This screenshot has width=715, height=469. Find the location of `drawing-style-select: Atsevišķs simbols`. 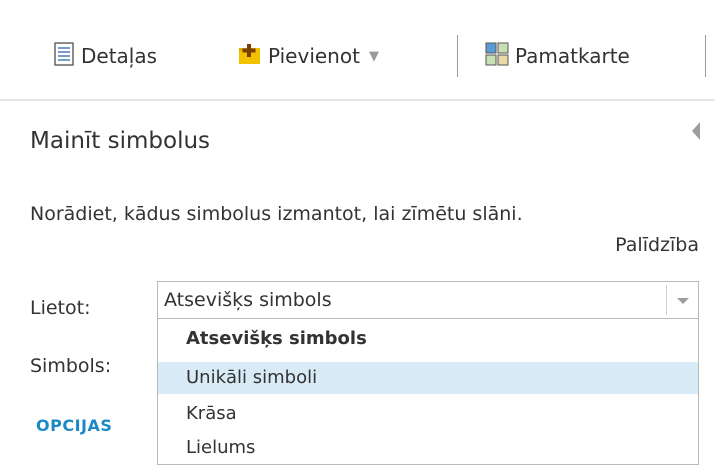

drawing-style-select: Atsevišķs simbols is located at coordinates (428, 300).